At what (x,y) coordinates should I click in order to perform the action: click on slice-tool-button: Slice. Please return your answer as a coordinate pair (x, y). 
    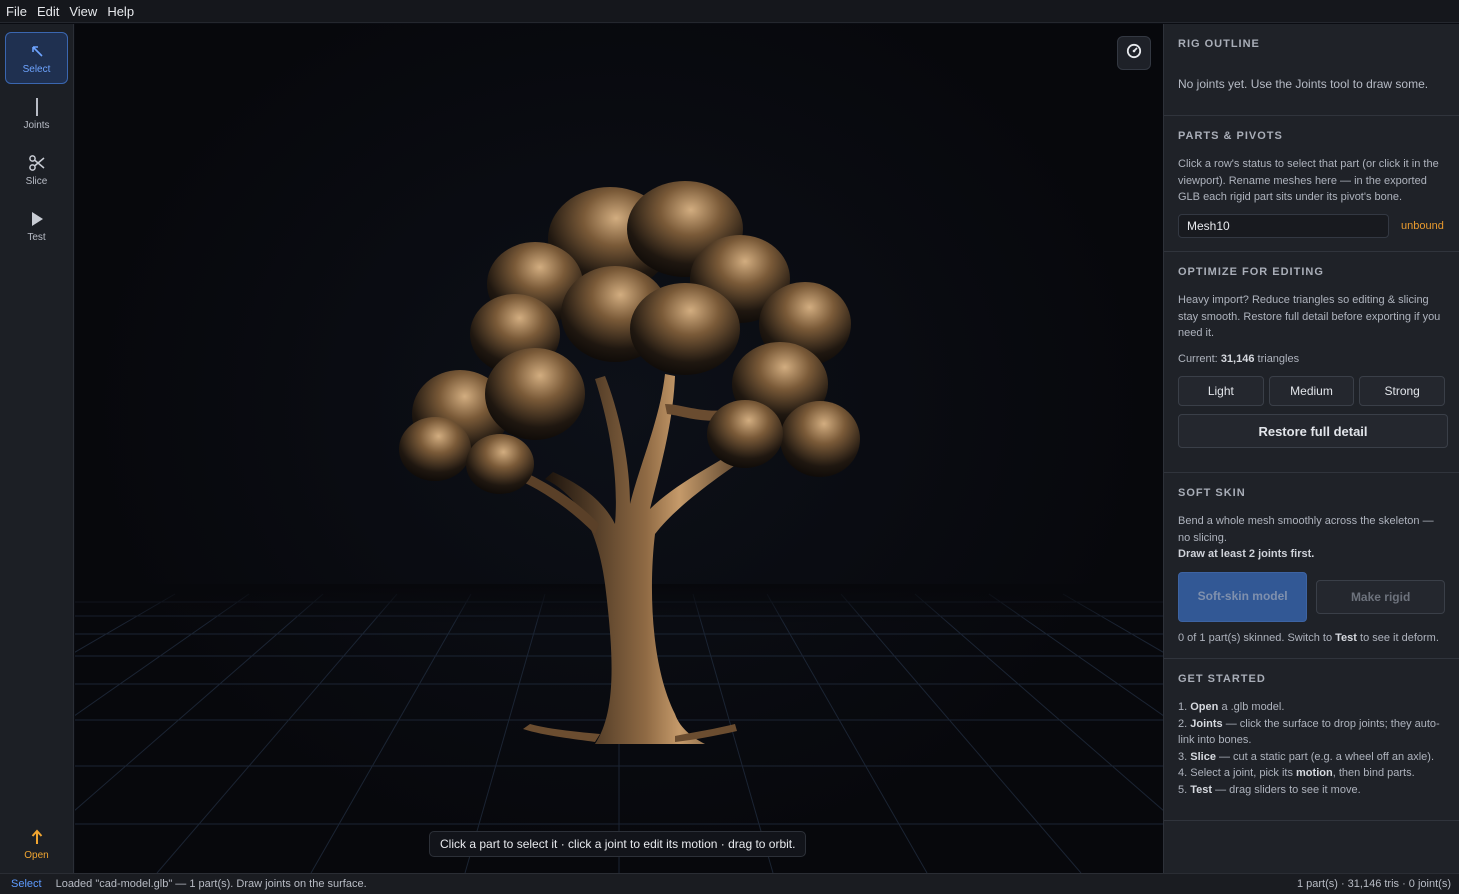
    Looking at the image, I should click on (36, 170).